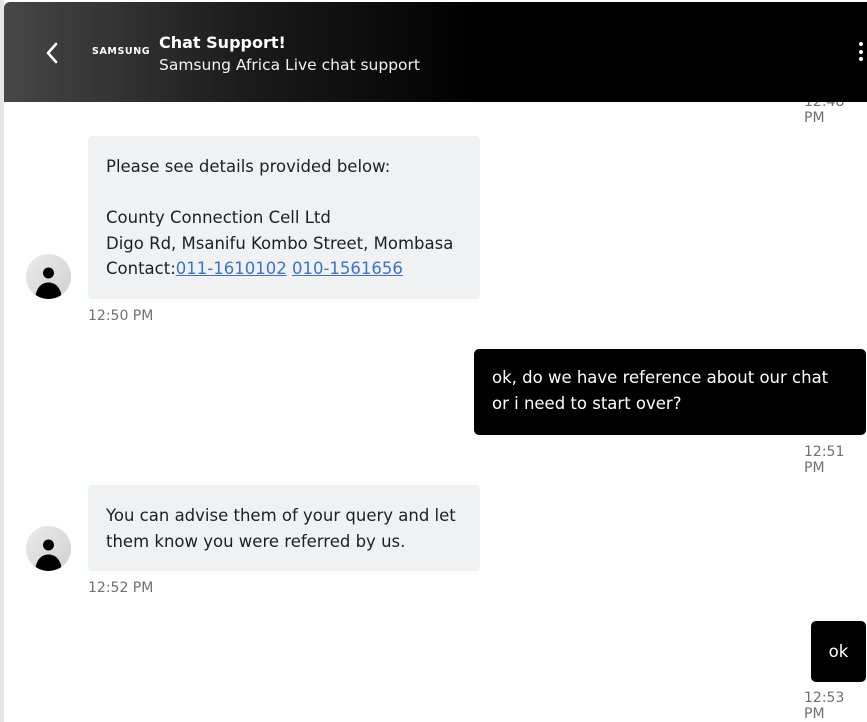 Image resolution: width=867 pixels, height=722 pixels. I want to click on message-timestamp: 12:51 PM, so click(824, 460).